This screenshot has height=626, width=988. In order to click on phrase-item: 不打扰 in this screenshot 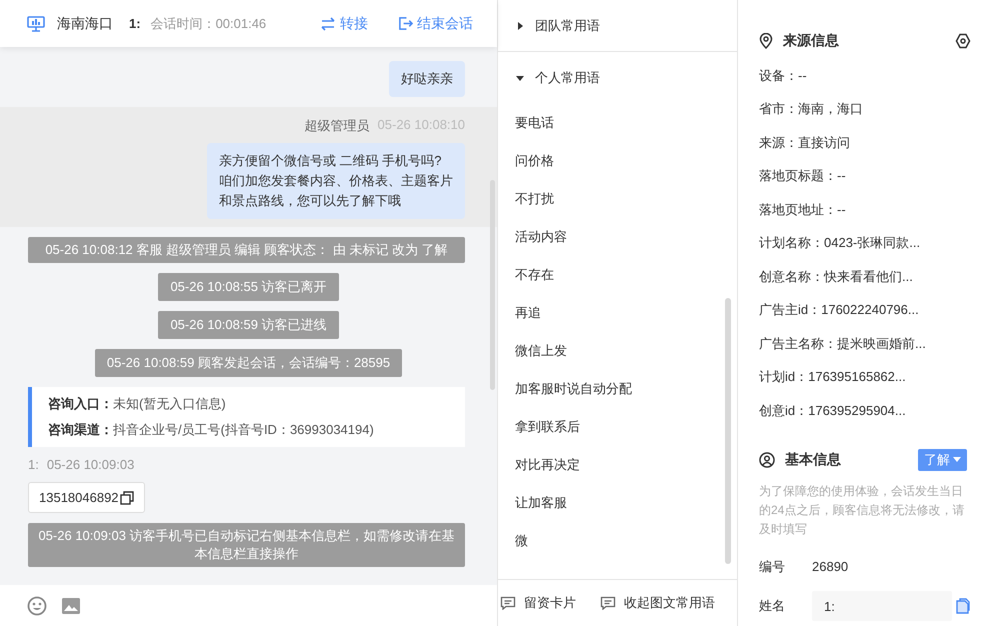, I will do `click(617, 199)`.